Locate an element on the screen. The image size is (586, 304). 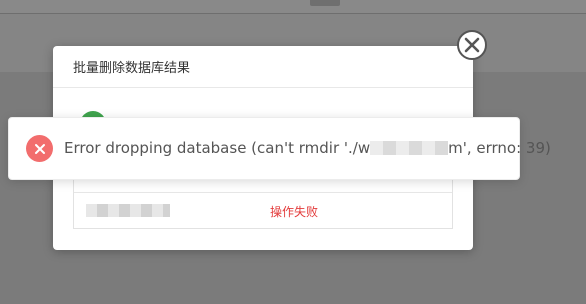
toast-message-end: m', errno: 39) is located at coordinates (499, 148).